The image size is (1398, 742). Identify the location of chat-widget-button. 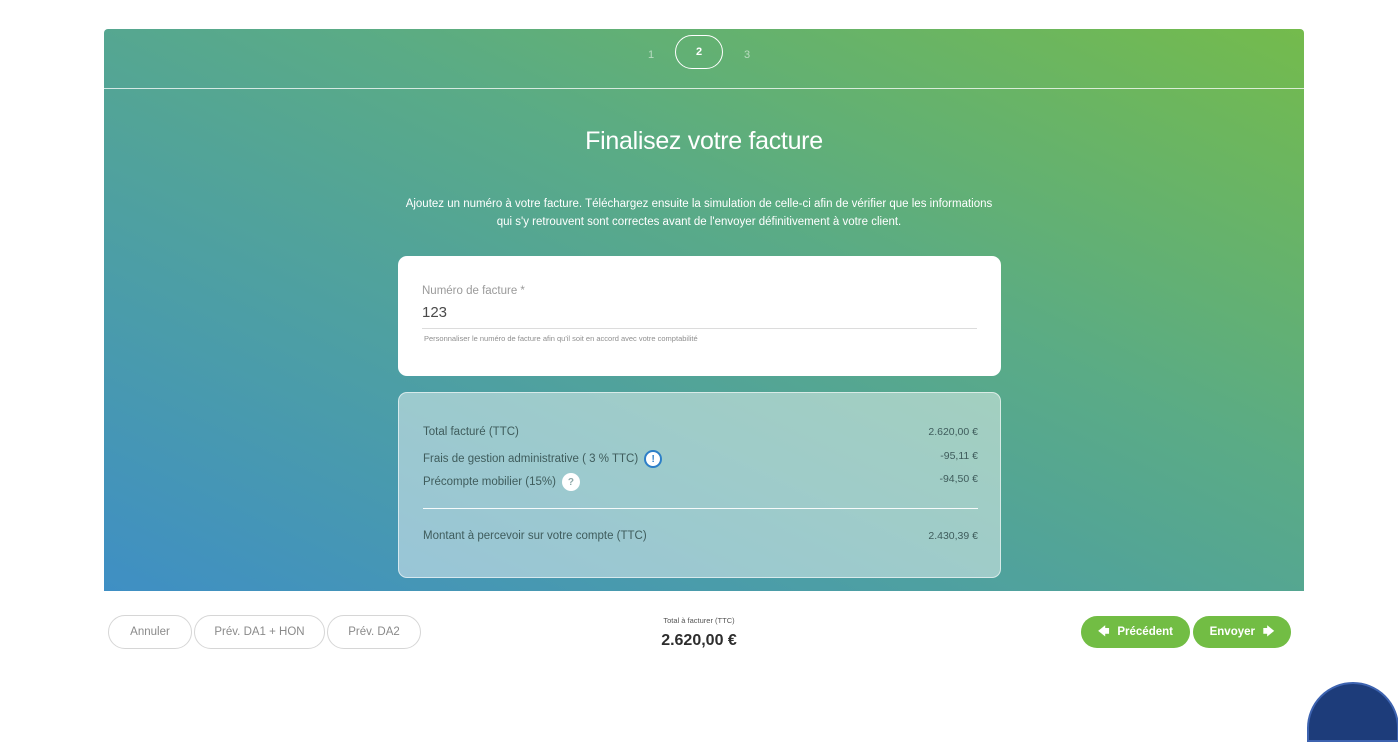
(1352, 712).